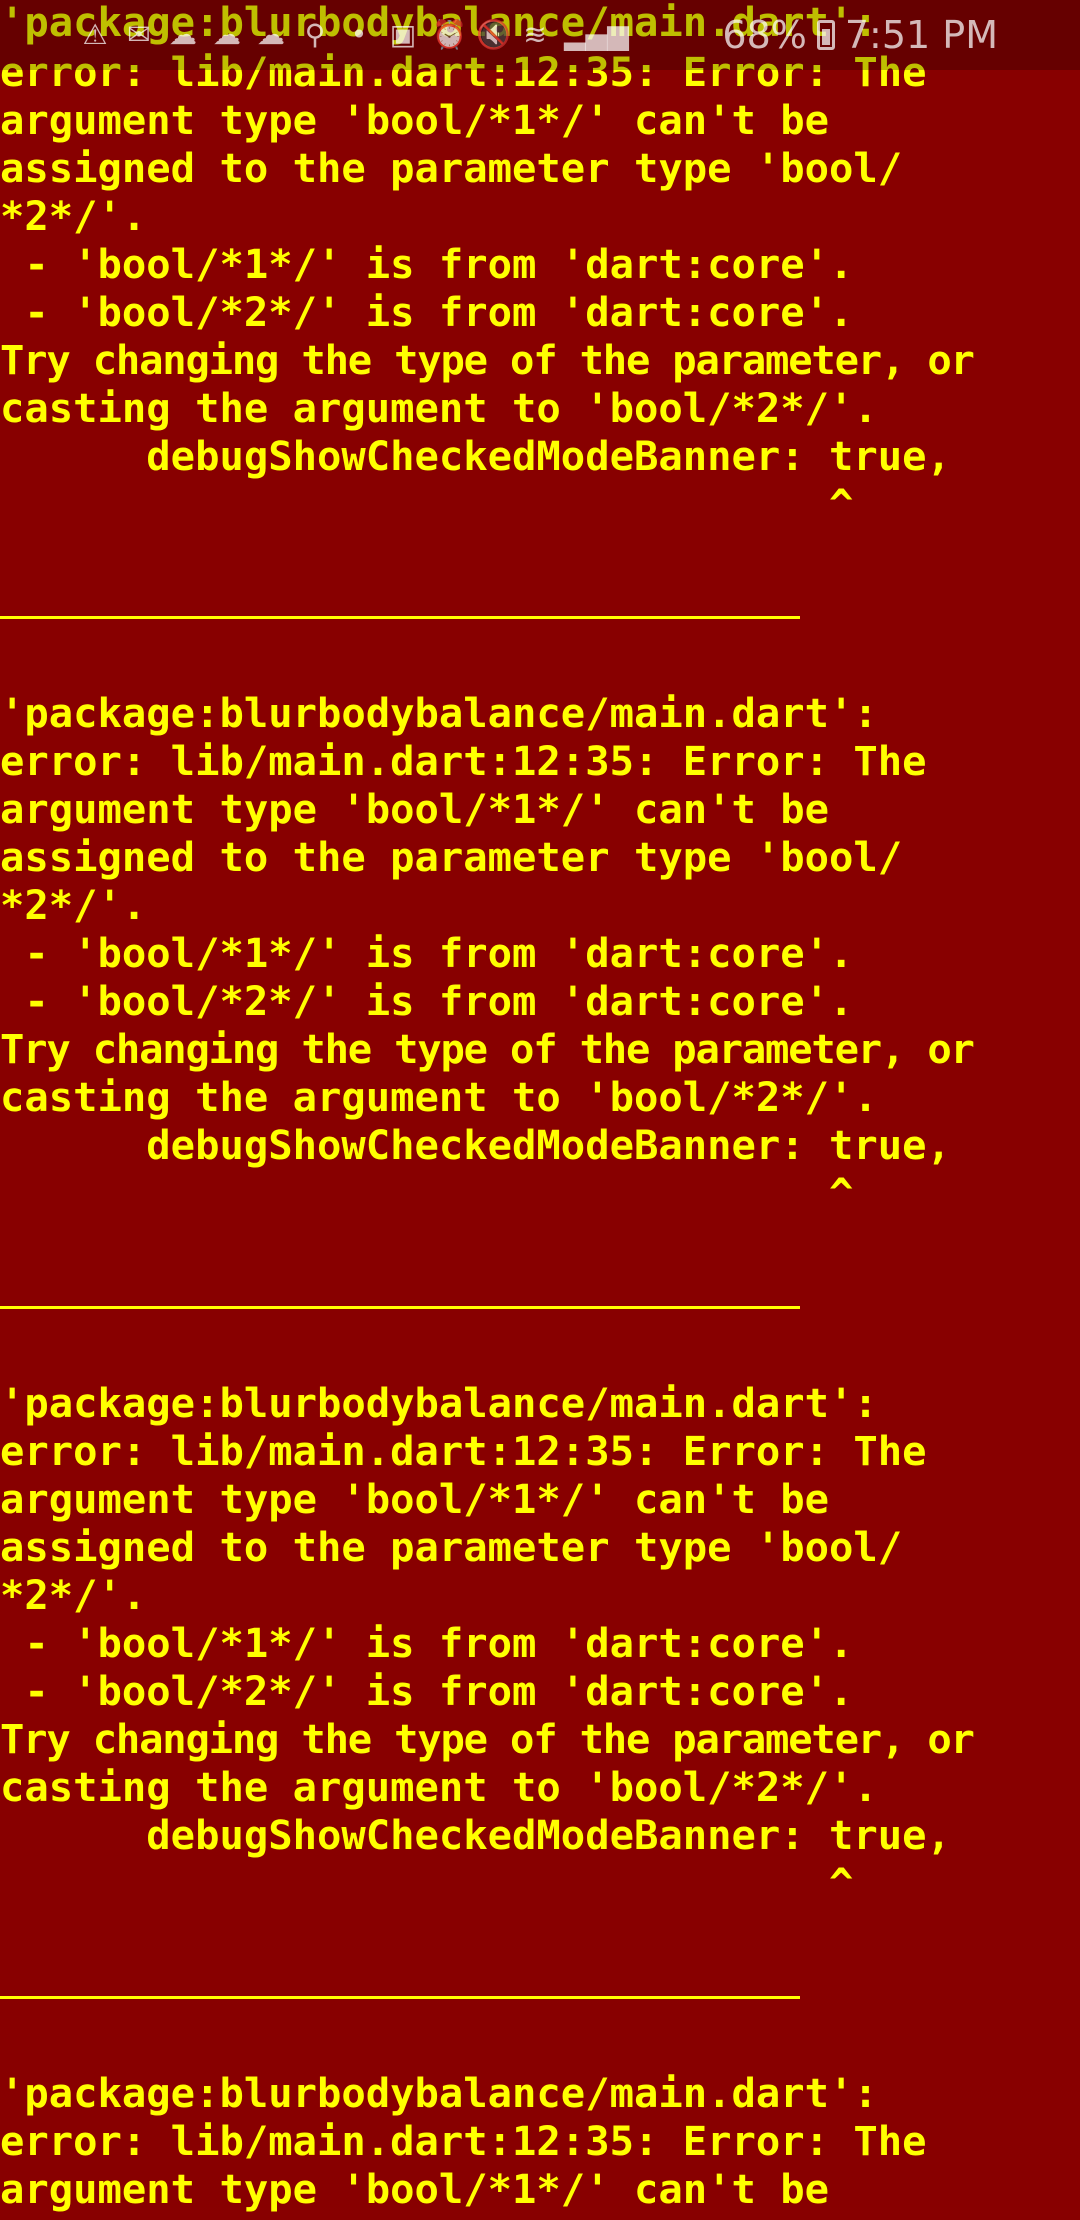  I want to click on status-bar: ⚠ ✉ ☁ ☁ ☁ ⚲ • ▣ ⏰ 🔇 ≋ ▂▄▆ 68% 7:51 PM, so click(540, 35).